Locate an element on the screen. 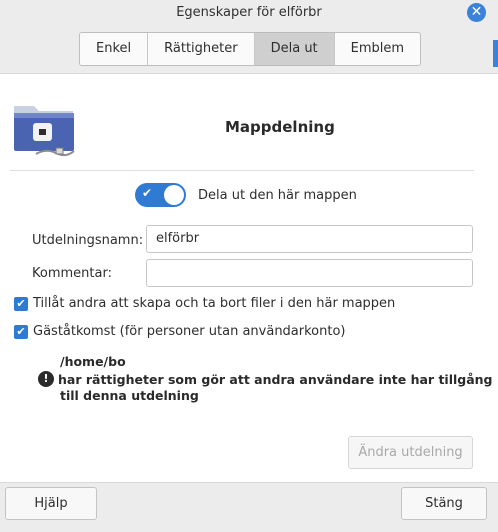 This screenshot has height=532, width=498. warning-path: /home/bo is located at coordinates (93, 361).